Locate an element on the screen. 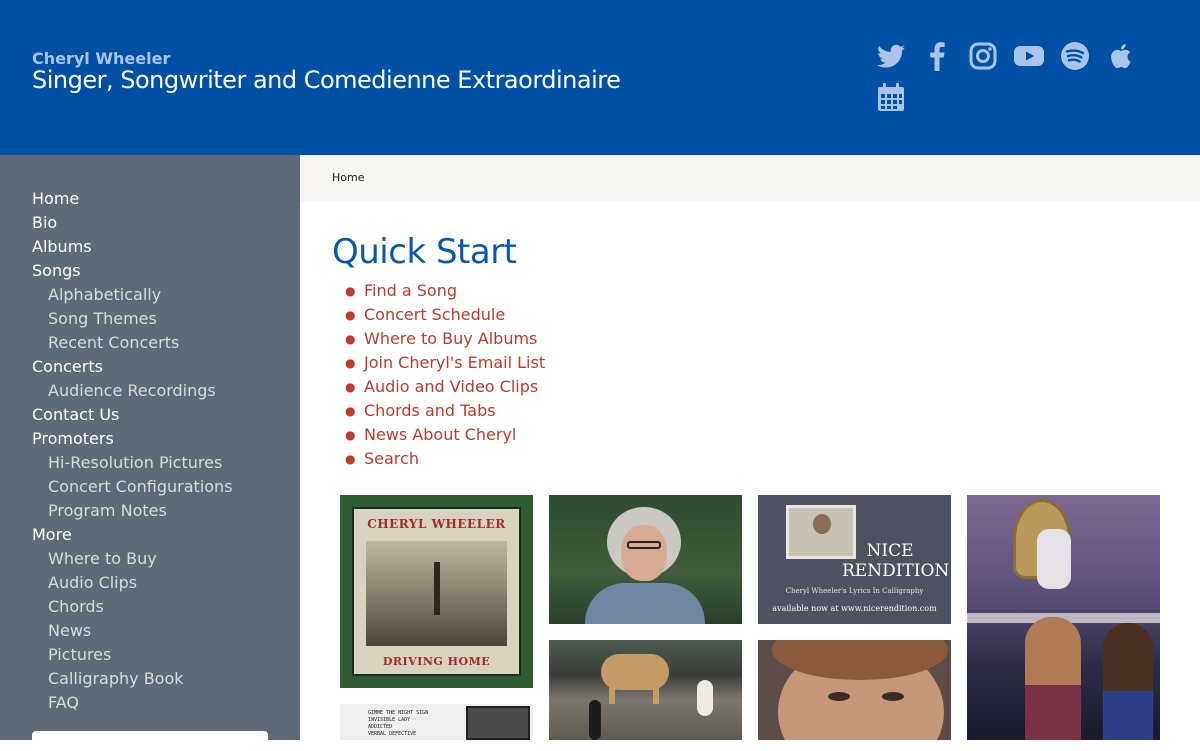  dog-legs is located at coordinates (634, 694).